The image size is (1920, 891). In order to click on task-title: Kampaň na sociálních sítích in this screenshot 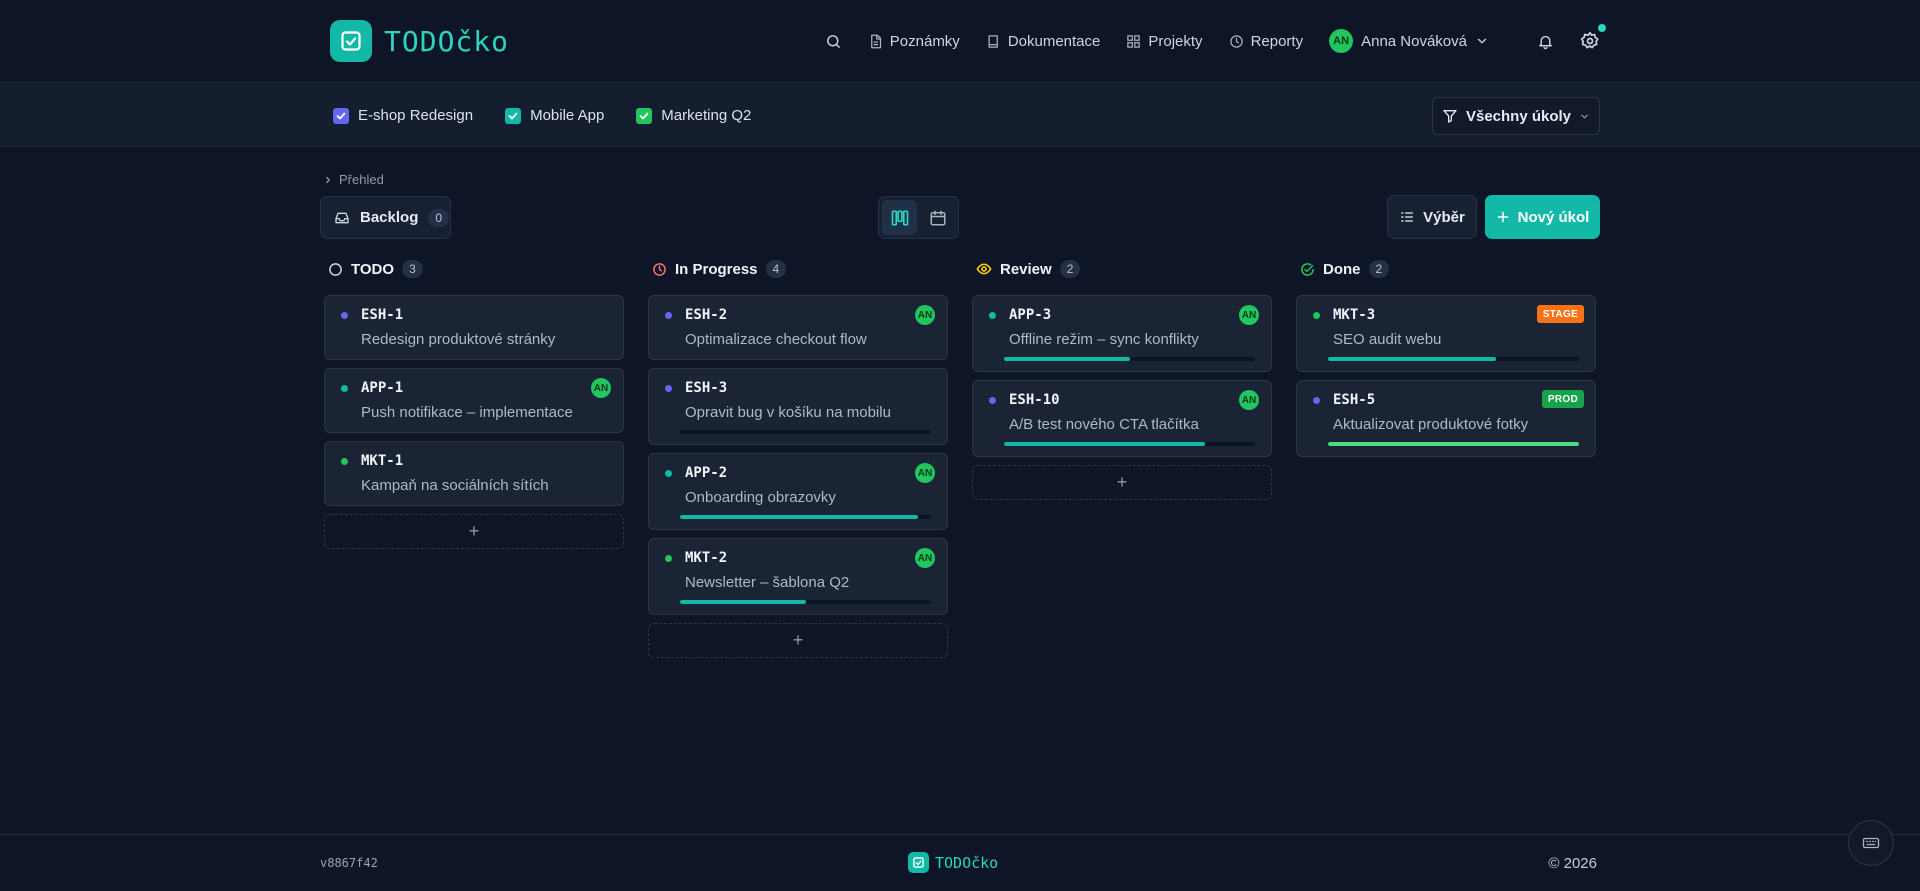, I will do `click(455, 485)`.